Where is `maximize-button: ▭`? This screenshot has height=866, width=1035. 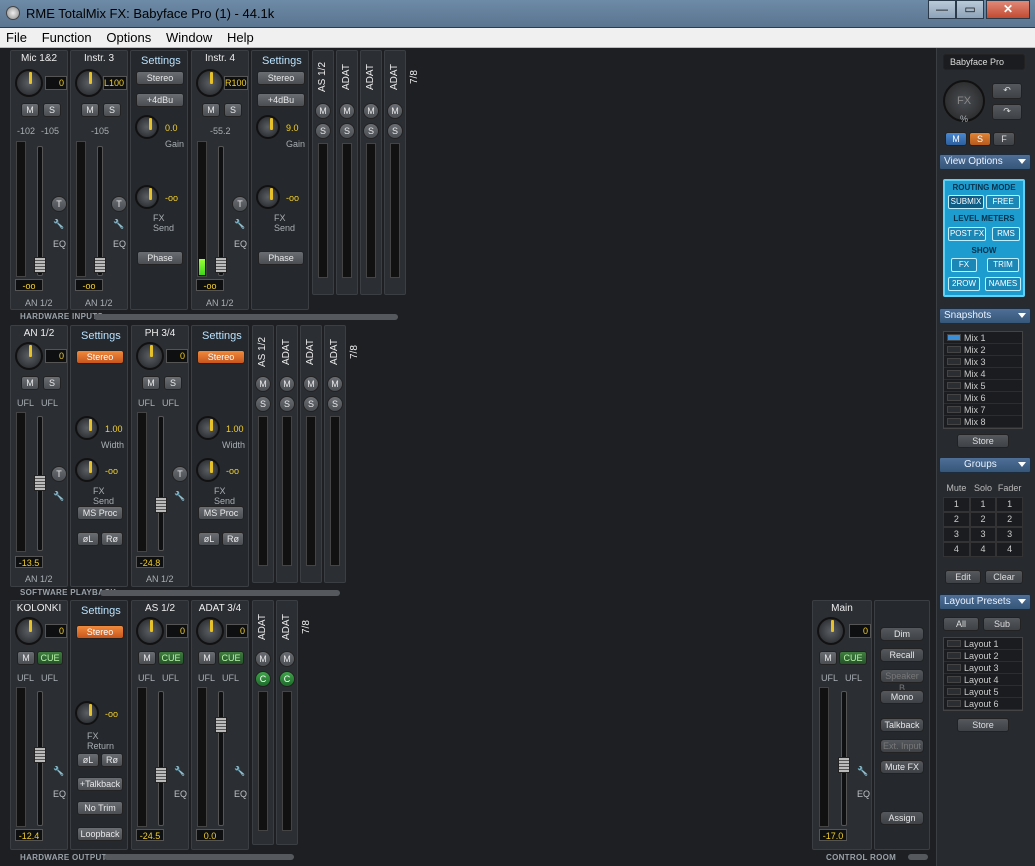
maximize-button: ▭ is located at coordinates (970, 9).